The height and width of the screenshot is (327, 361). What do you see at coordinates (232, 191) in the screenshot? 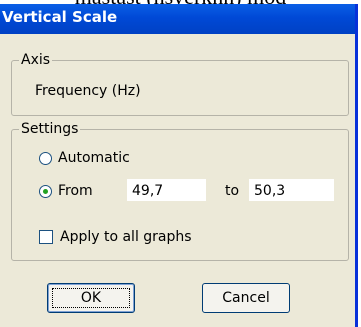
I see `to-label: to` at bounding box center [232, 191].